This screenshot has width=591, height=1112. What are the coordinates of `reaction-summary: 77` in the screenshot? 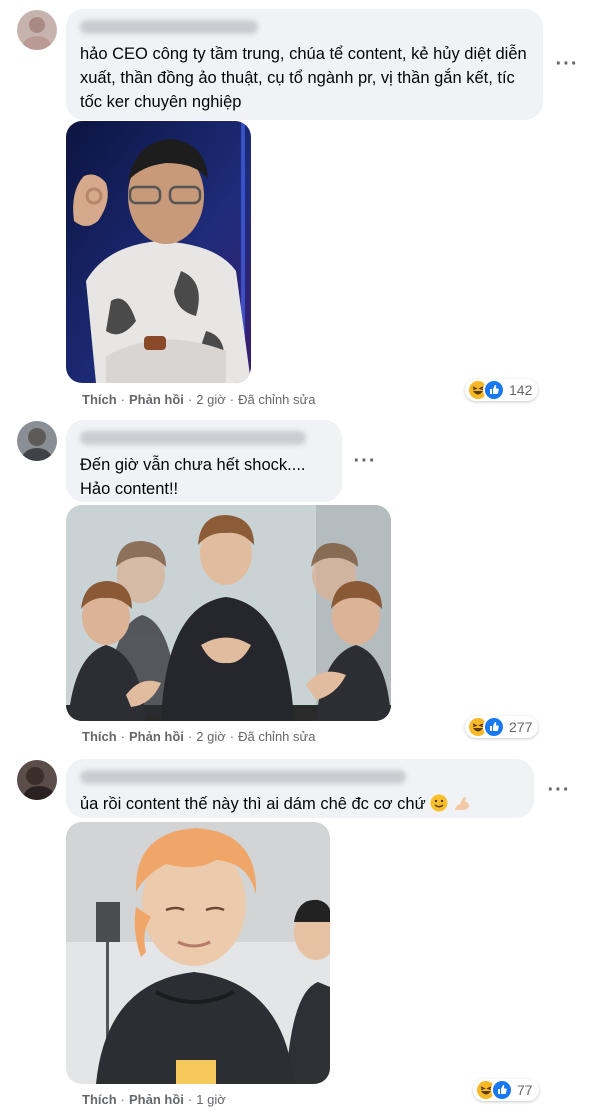 It's located at (506, 1090).